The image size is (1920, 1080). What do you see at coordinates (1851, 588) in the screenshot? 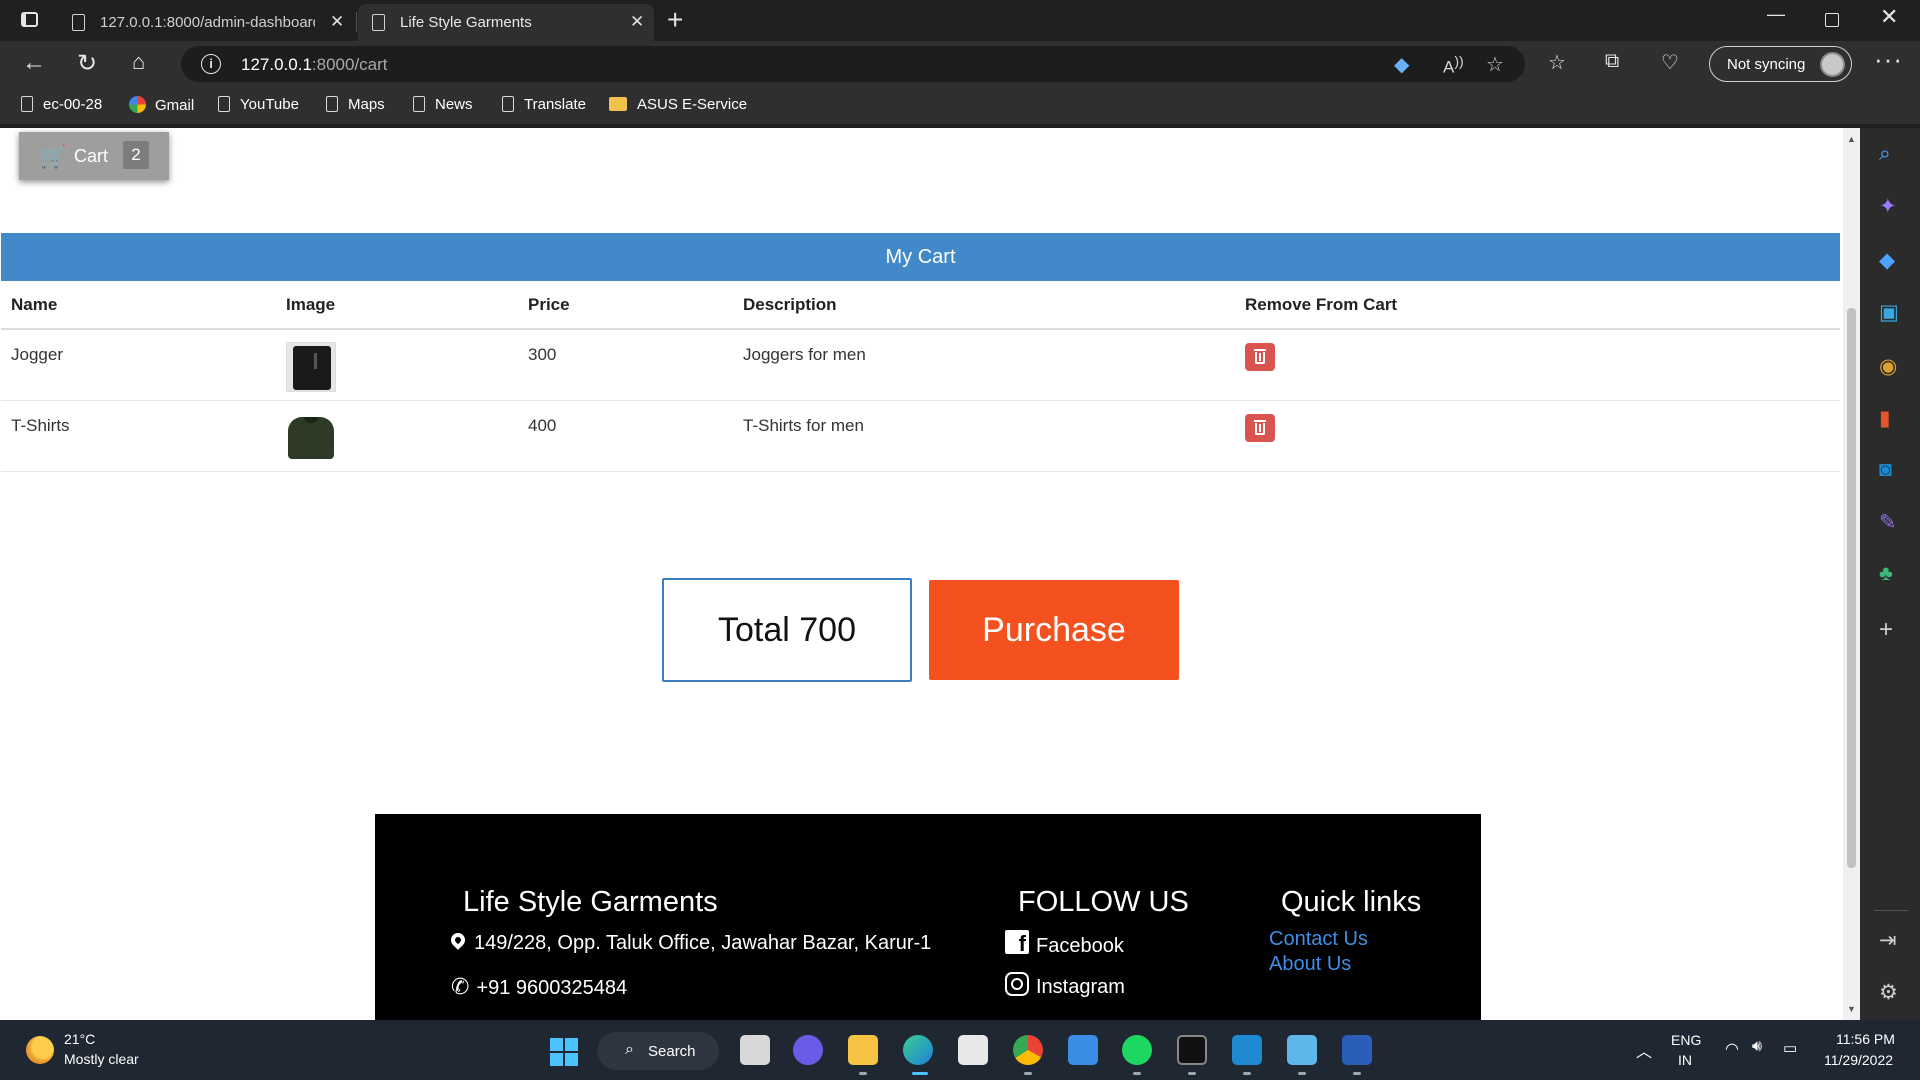
I see `scrollbar-thumb` at bounding box center [1851, 588].